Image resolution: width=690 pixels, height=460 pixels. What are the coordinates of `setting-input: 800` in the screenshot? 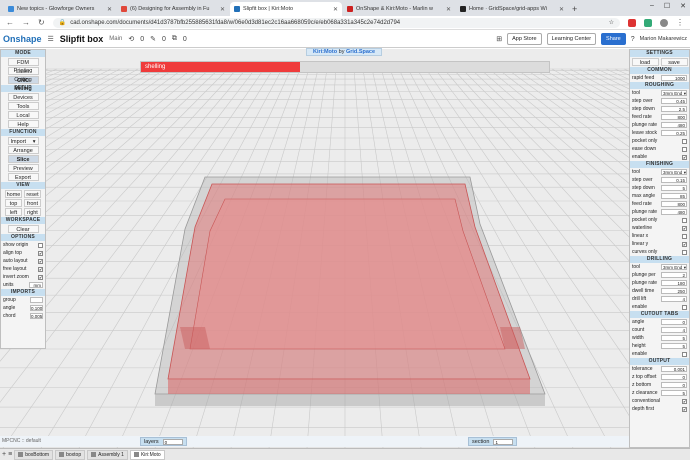 It's located at (674, 117).